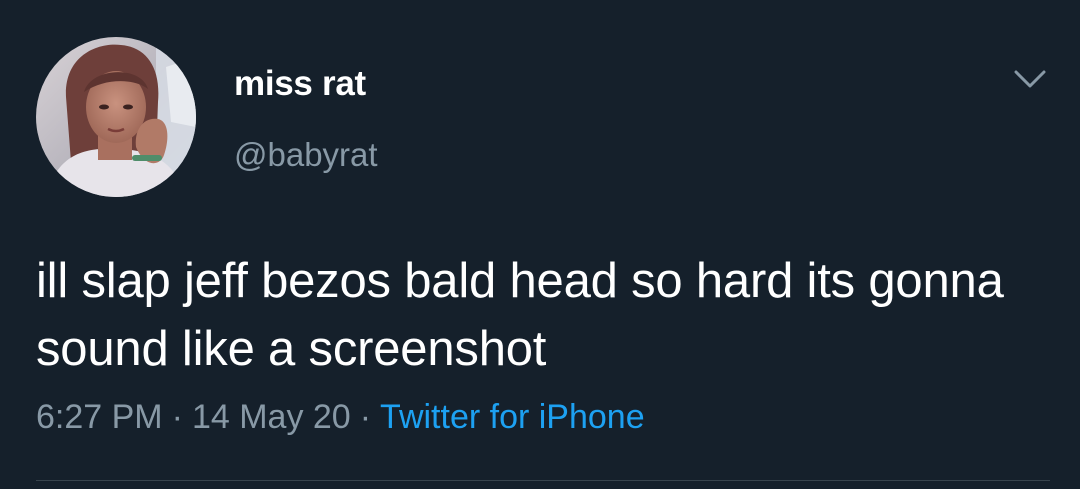 Image resolution: width=1080 pixels, height=489 pixels. What do you see at coordinates (271, 417) in the screenshot?
I see `tweet-date: 14 May 20` at bounding box center [271, 417].